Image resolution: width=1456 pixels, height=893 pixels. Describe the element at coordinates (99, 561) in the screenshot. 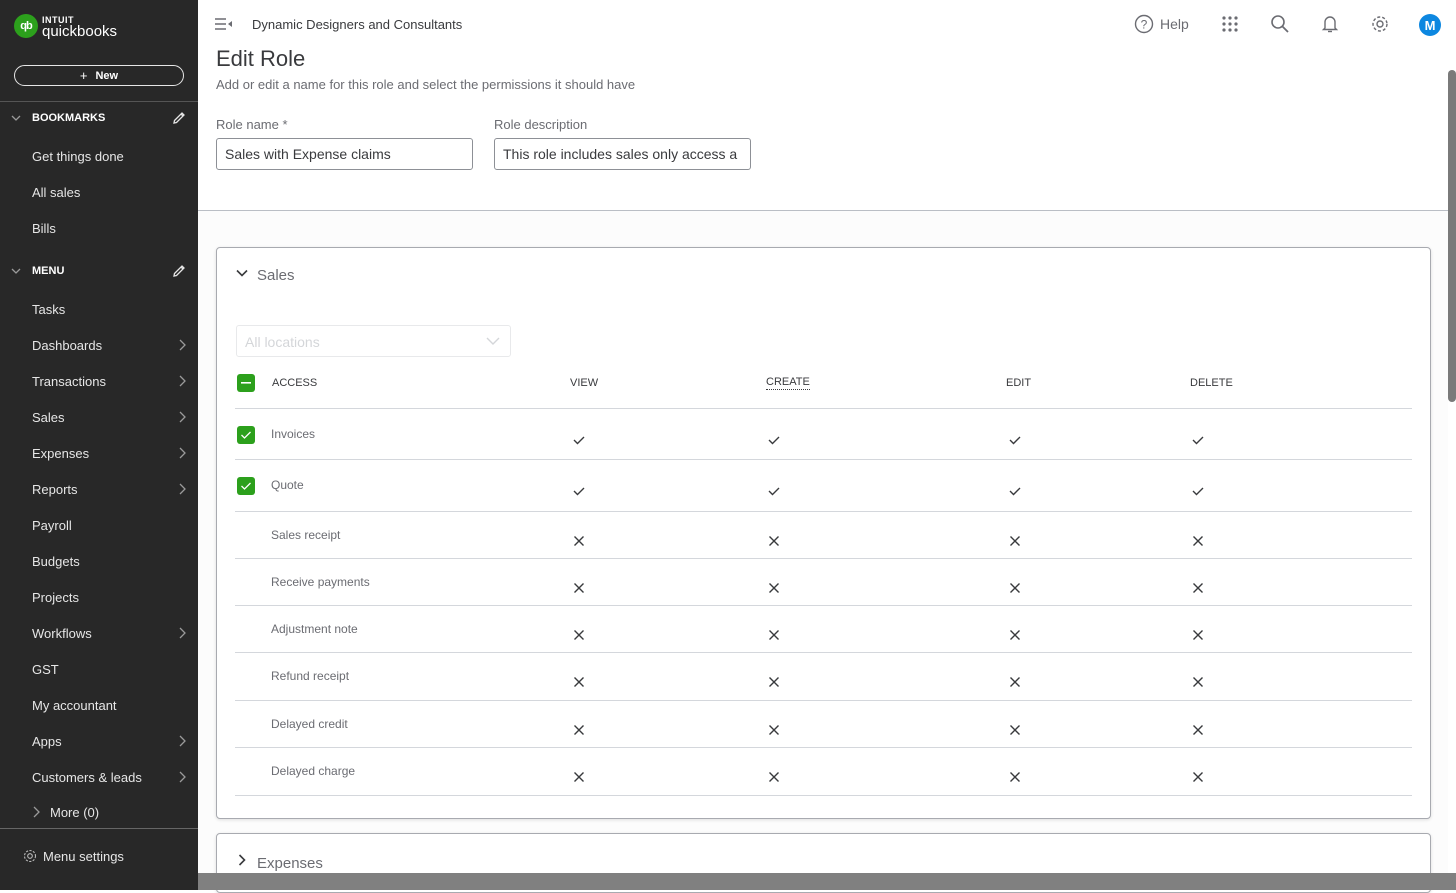

I see `sidebar-item-budgets: Budgets` at that location.